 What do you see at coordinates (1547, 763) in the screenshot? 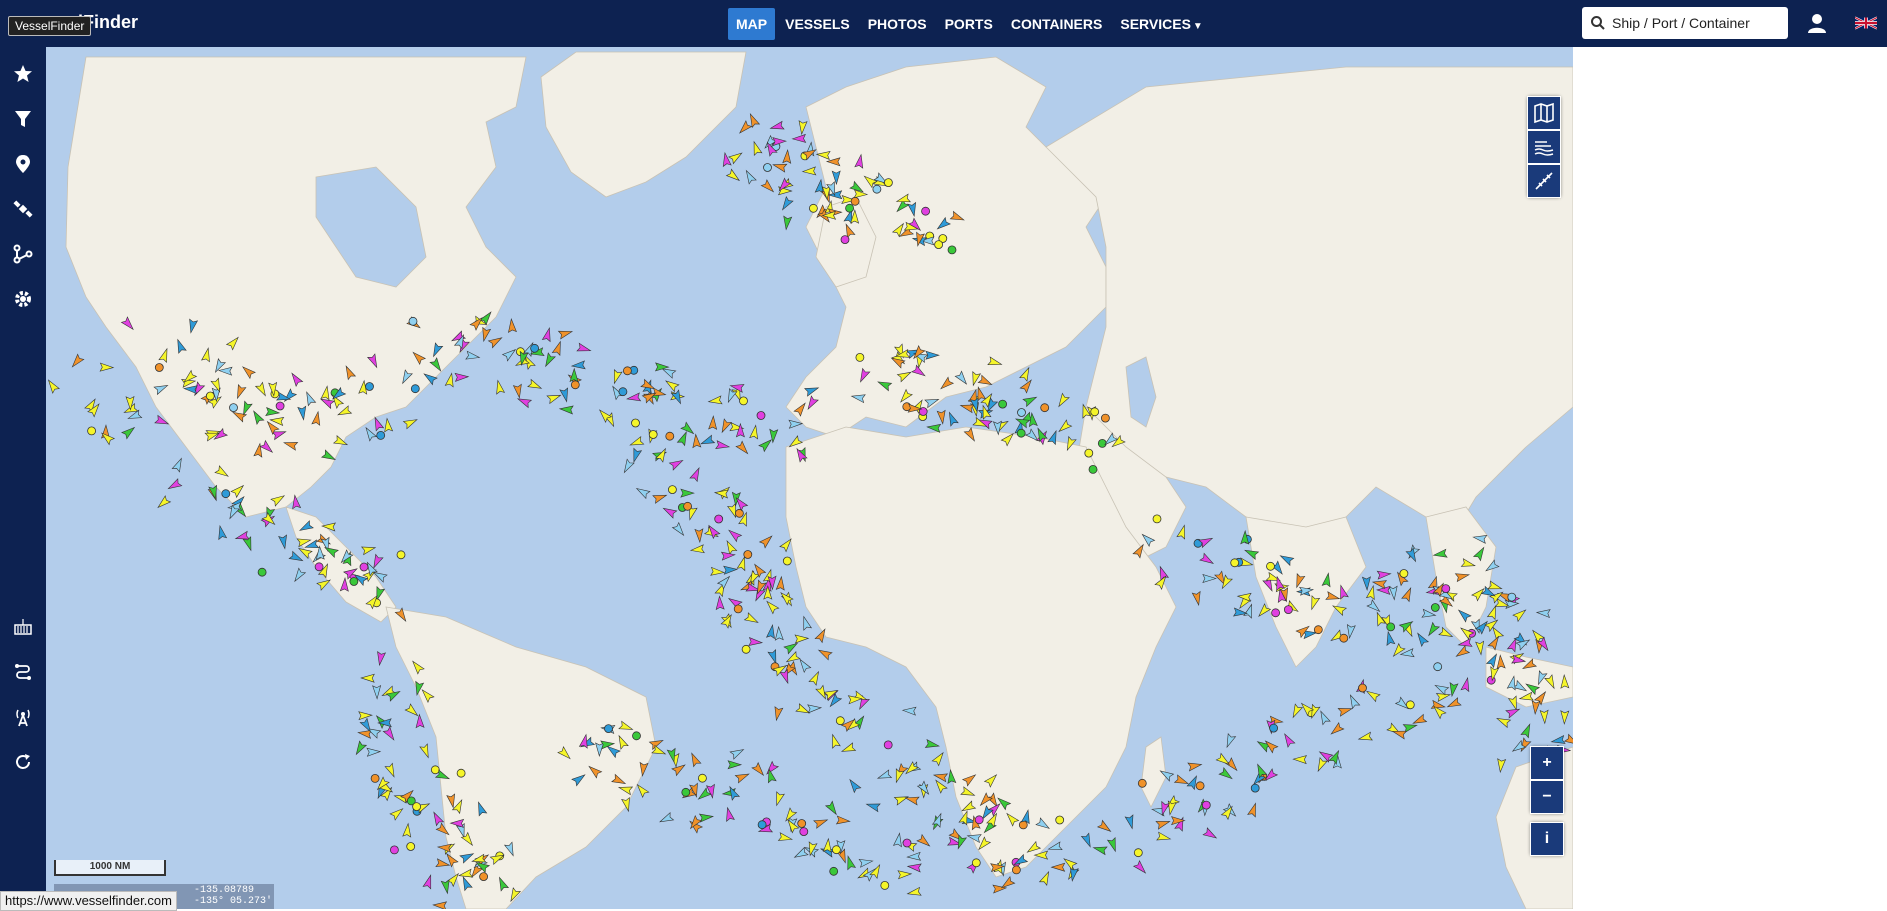
I see `zoom-in-button: +` at bounding box center [1547, 763].